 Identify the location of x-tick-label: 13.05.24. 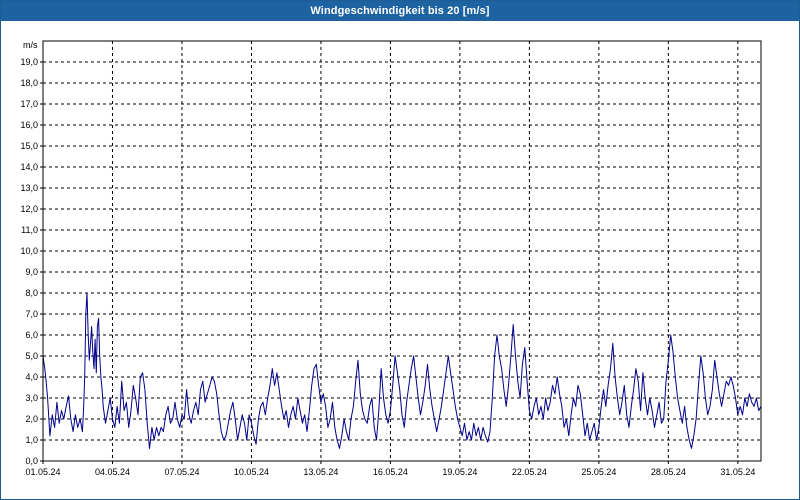
(320, 472).